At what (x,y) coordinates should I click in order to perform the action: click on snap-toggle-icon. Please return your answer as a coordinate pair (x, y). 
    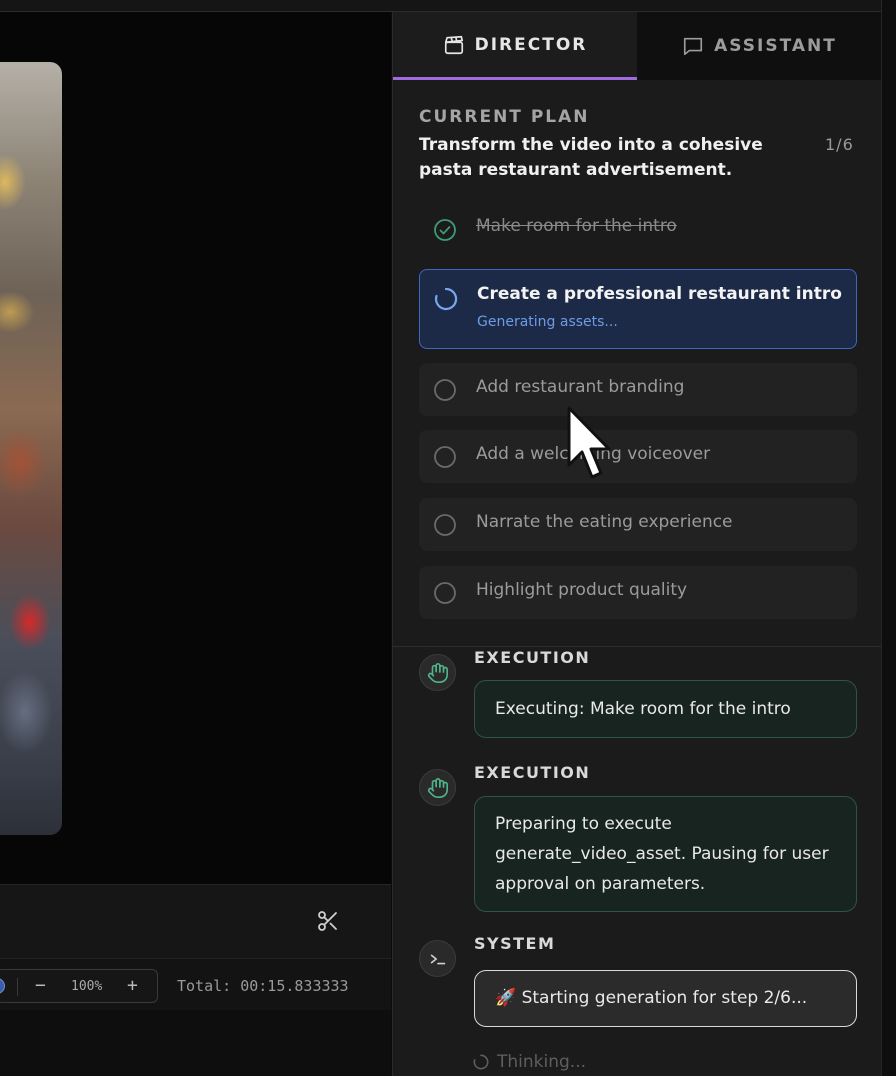
    Looking at the image, I should click on (2, 986).